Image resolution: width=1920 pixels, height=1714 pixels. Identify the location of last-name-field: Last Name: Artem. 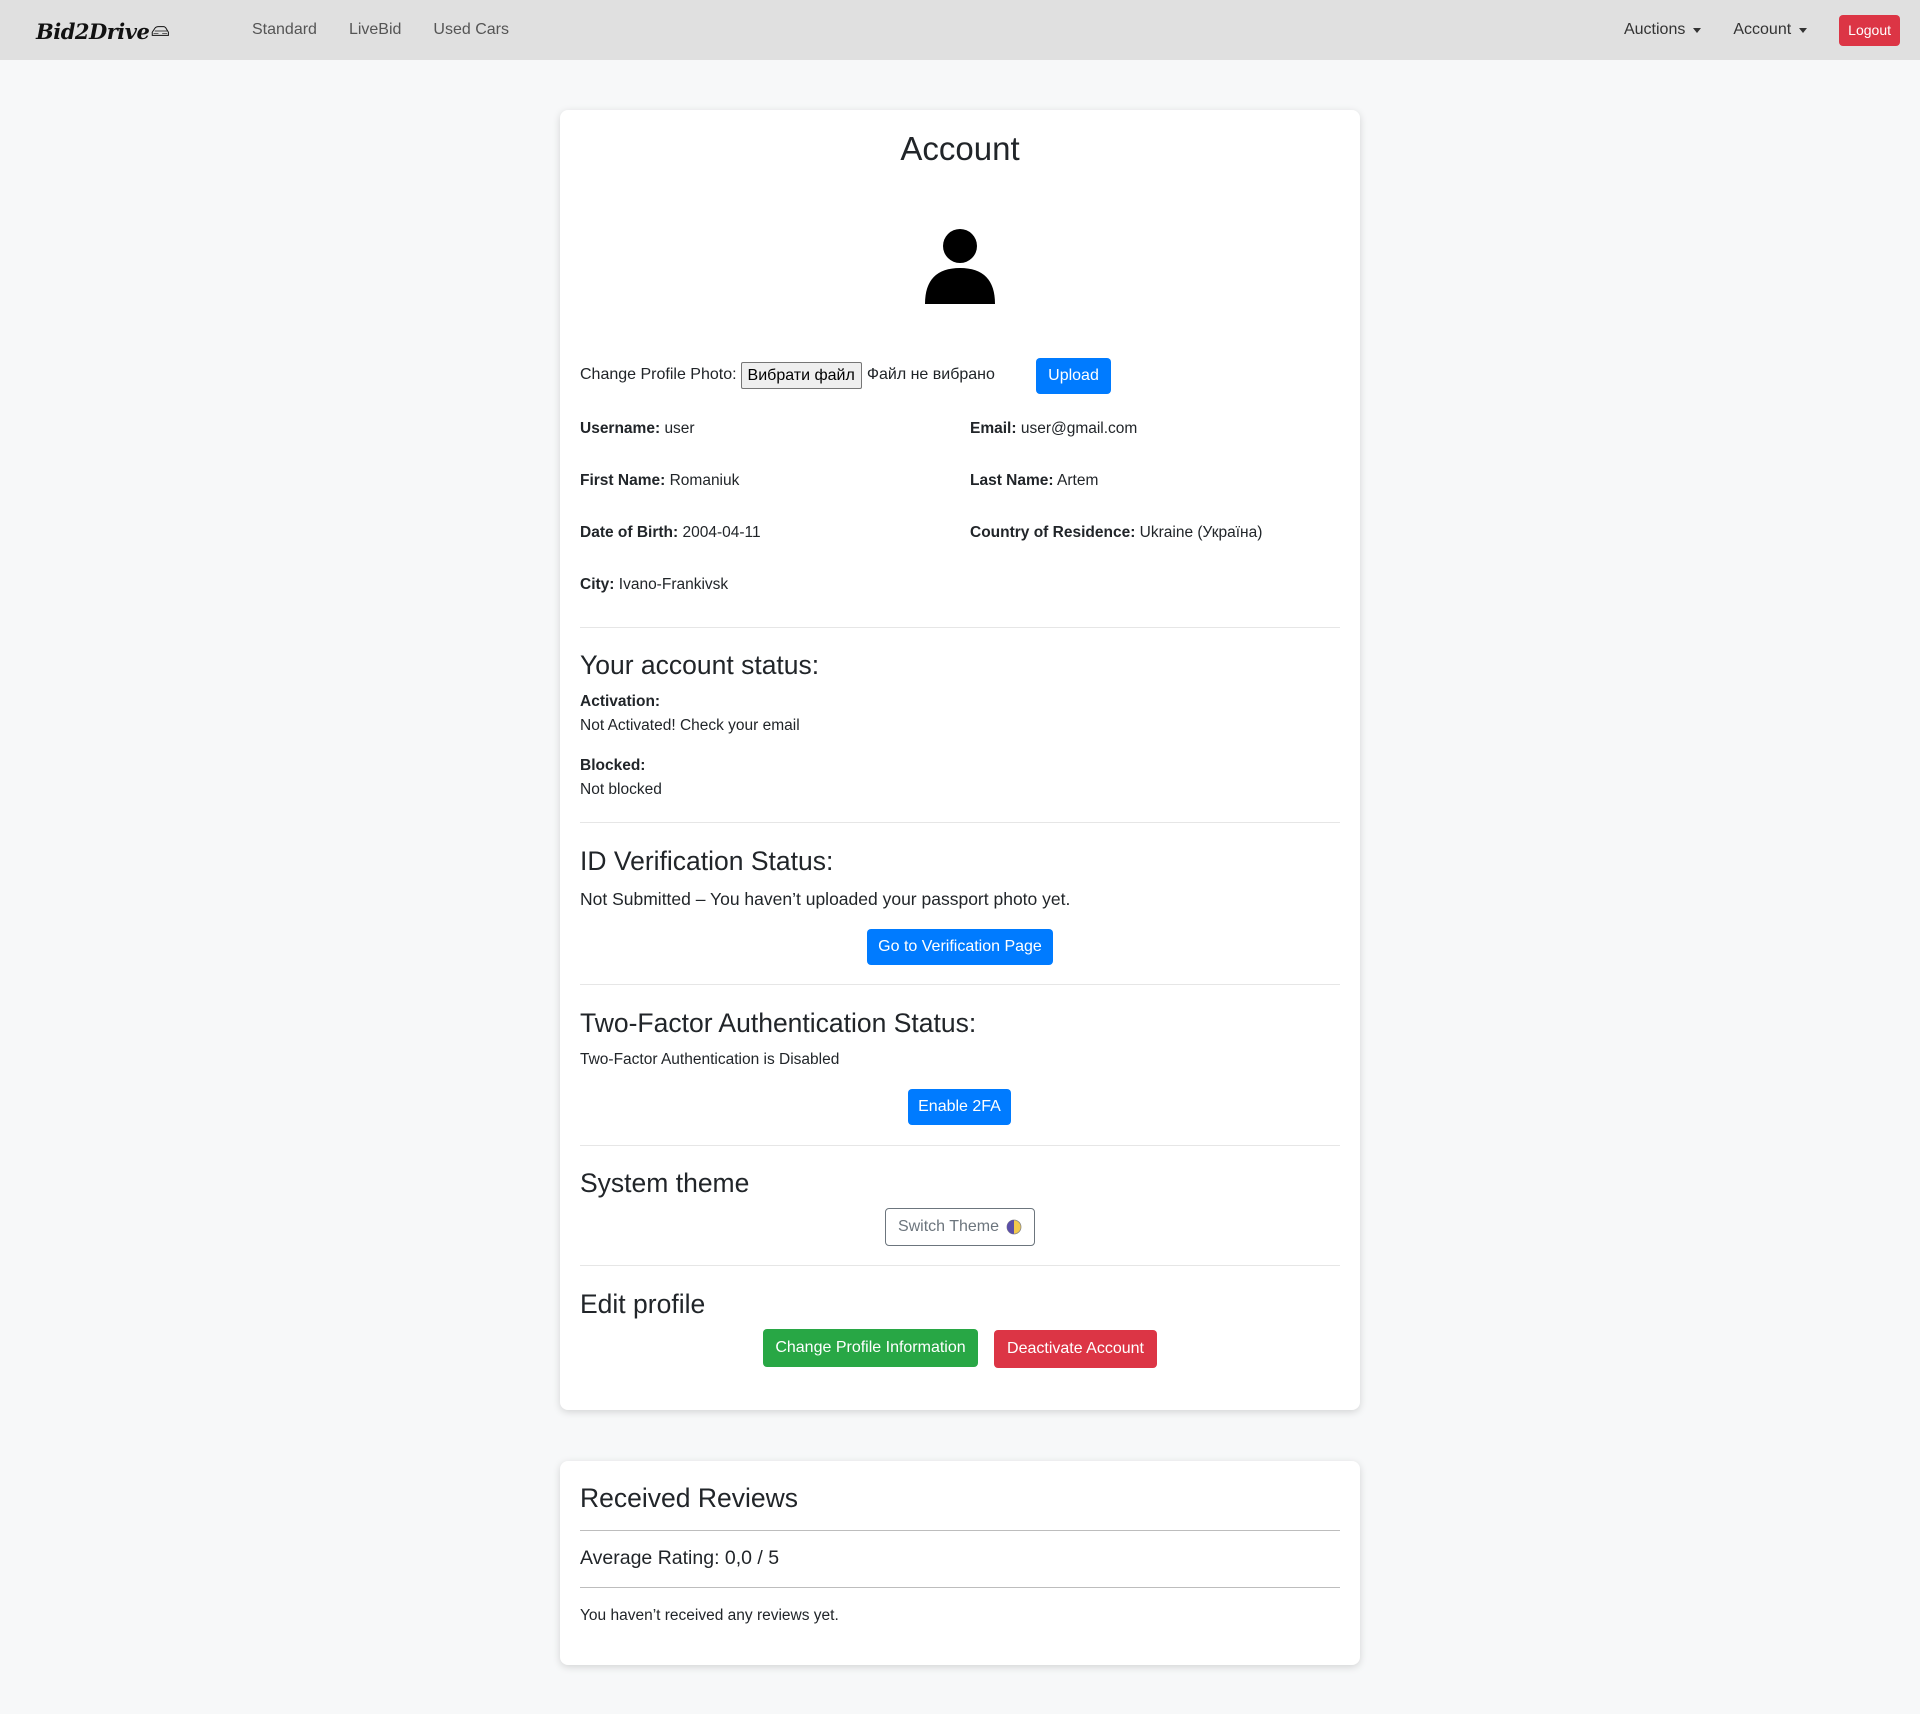
(1034, 481).